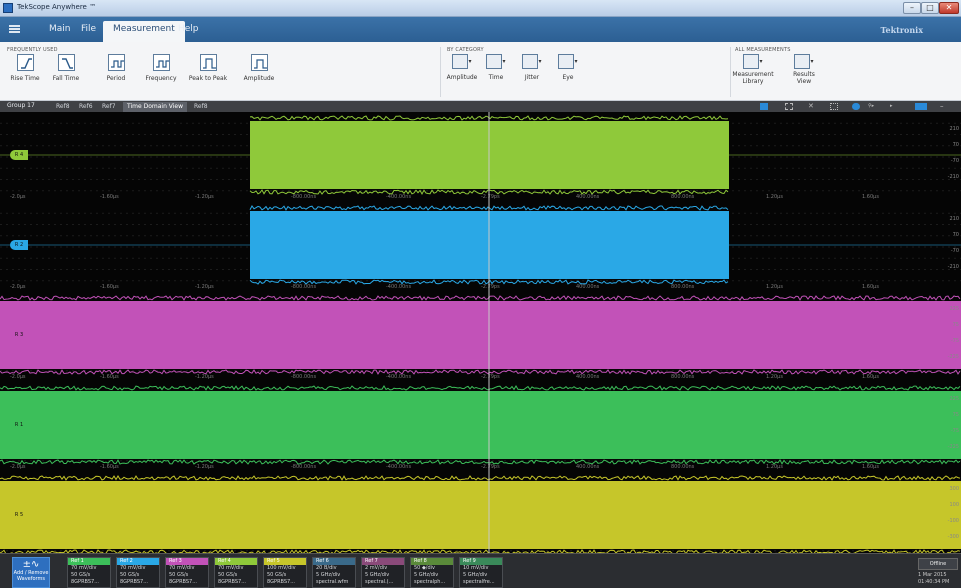  Describe the element at coordinates (568, 76) in the screenshot. I see `category-eye-button: ▾ Eye` at that location.